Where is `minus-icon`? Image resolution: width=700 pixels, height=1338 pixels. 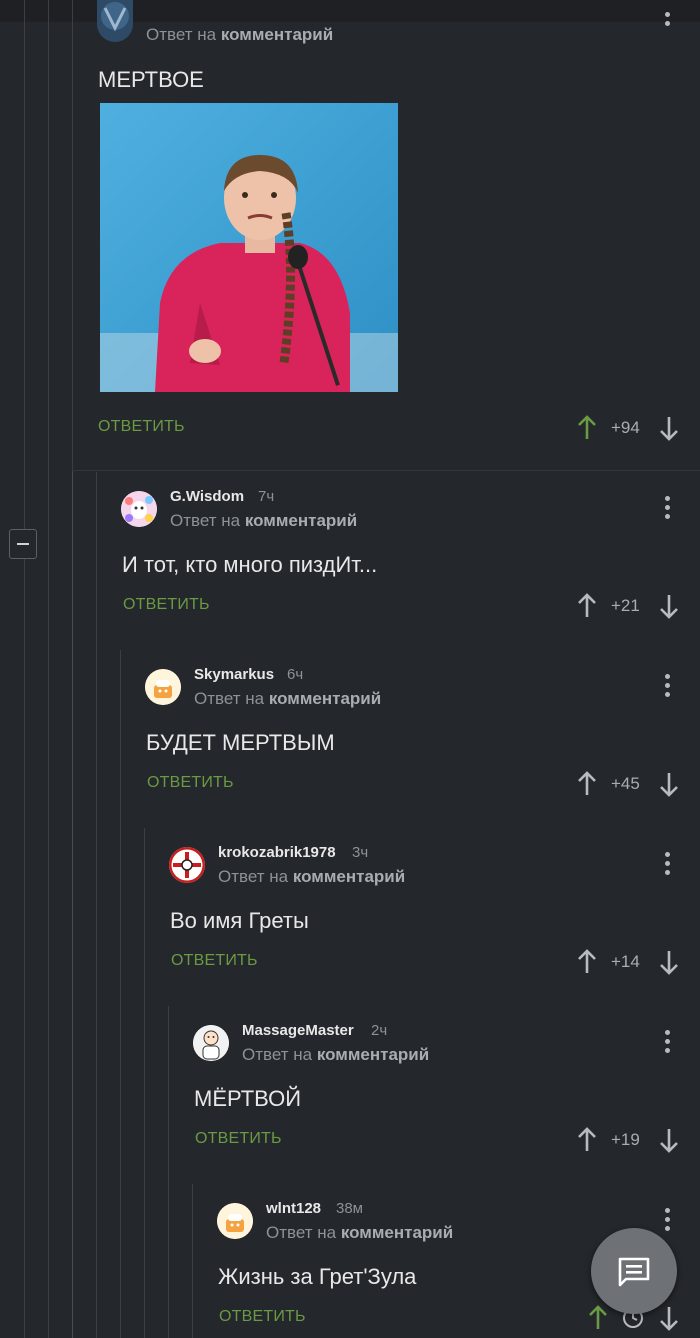
minus-icon is located at coordinates (23, 544).